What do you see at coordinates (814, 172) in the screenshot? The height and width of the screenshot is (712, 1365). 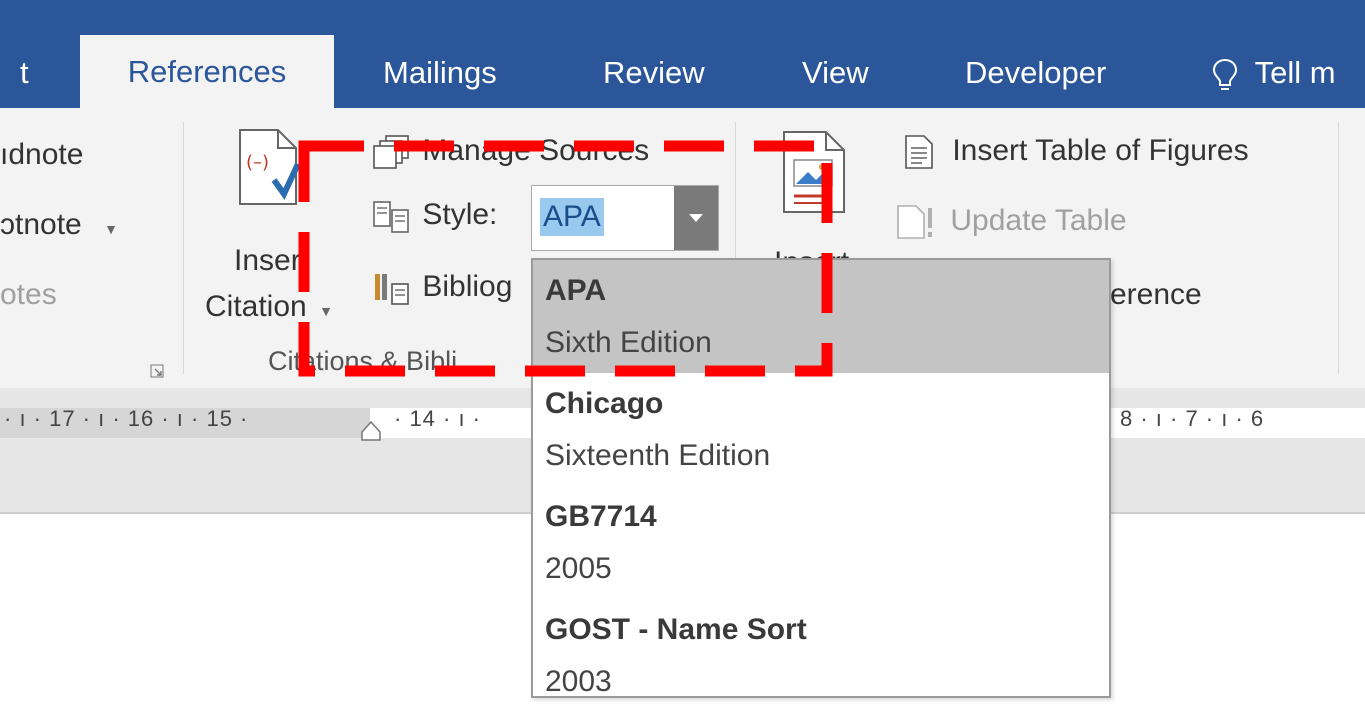 I see `insert-caption-icon` at bounding box center [814, 172].